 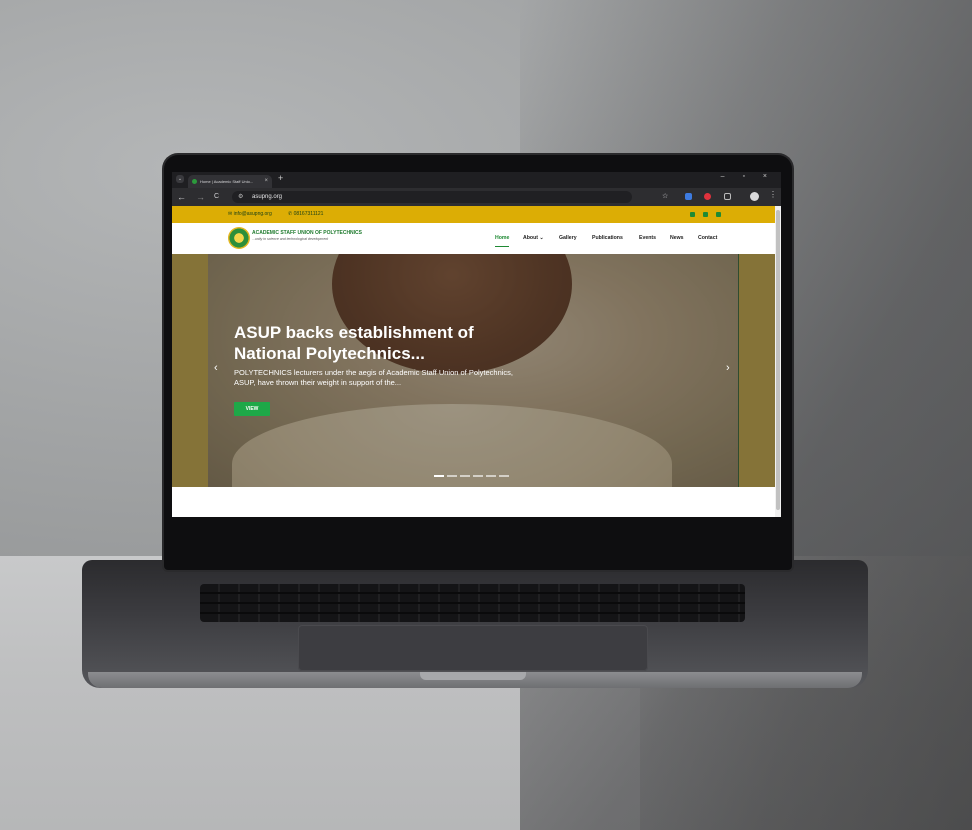 What do you see at coordinates (718, 214) in the screenshot?
I see `youtube-icon` at bounding box center [718, 214].